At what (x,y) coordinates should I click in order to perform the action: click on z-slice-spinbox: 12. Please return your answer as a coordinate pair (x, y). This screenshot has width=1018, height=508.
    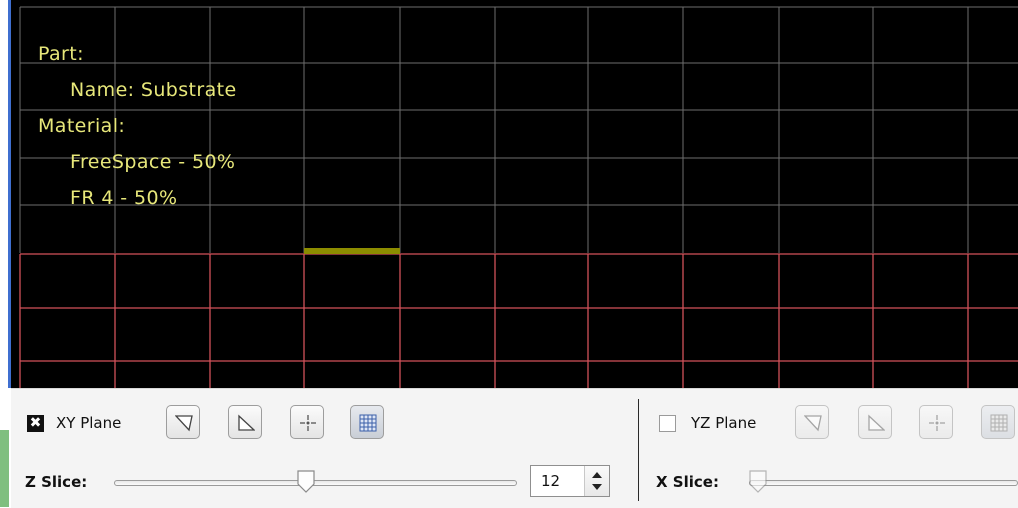
    Looking at the image, I should click on (570, 481).